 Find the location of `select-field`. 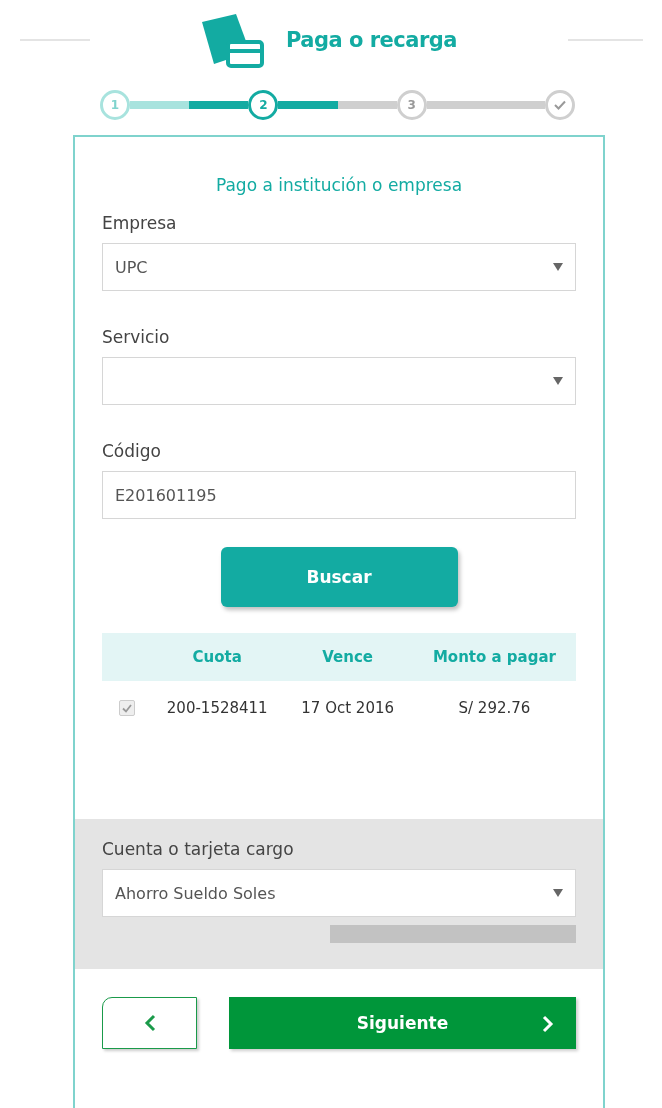

select-field is located at coordinates (339, 381).